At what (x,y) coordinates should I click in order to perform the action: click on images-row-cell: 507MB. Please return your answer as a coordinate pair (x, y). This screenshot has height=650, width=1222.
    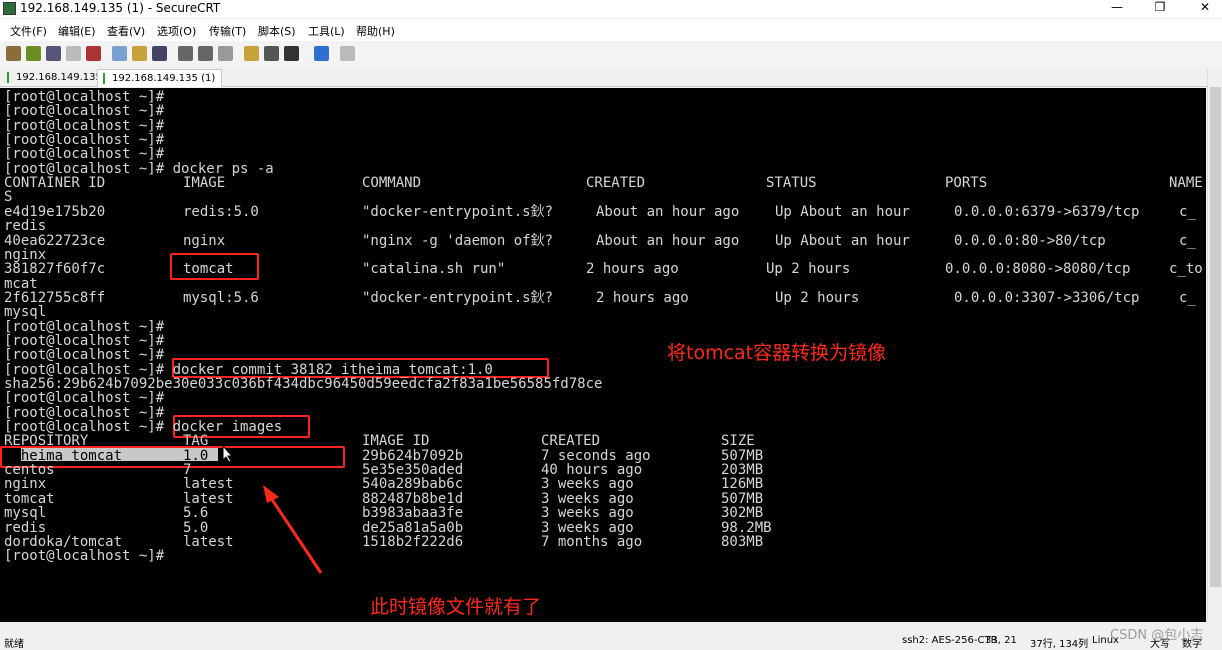
    Looking at the image, I should click on (742, 498).